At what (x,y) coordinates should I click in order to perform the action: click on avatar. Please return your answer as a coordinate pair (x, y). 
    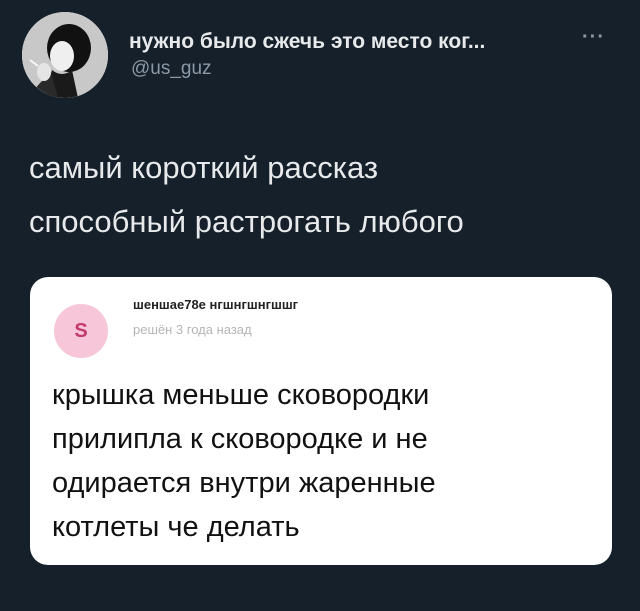
    Looking at the image, I should click on (65, 55).